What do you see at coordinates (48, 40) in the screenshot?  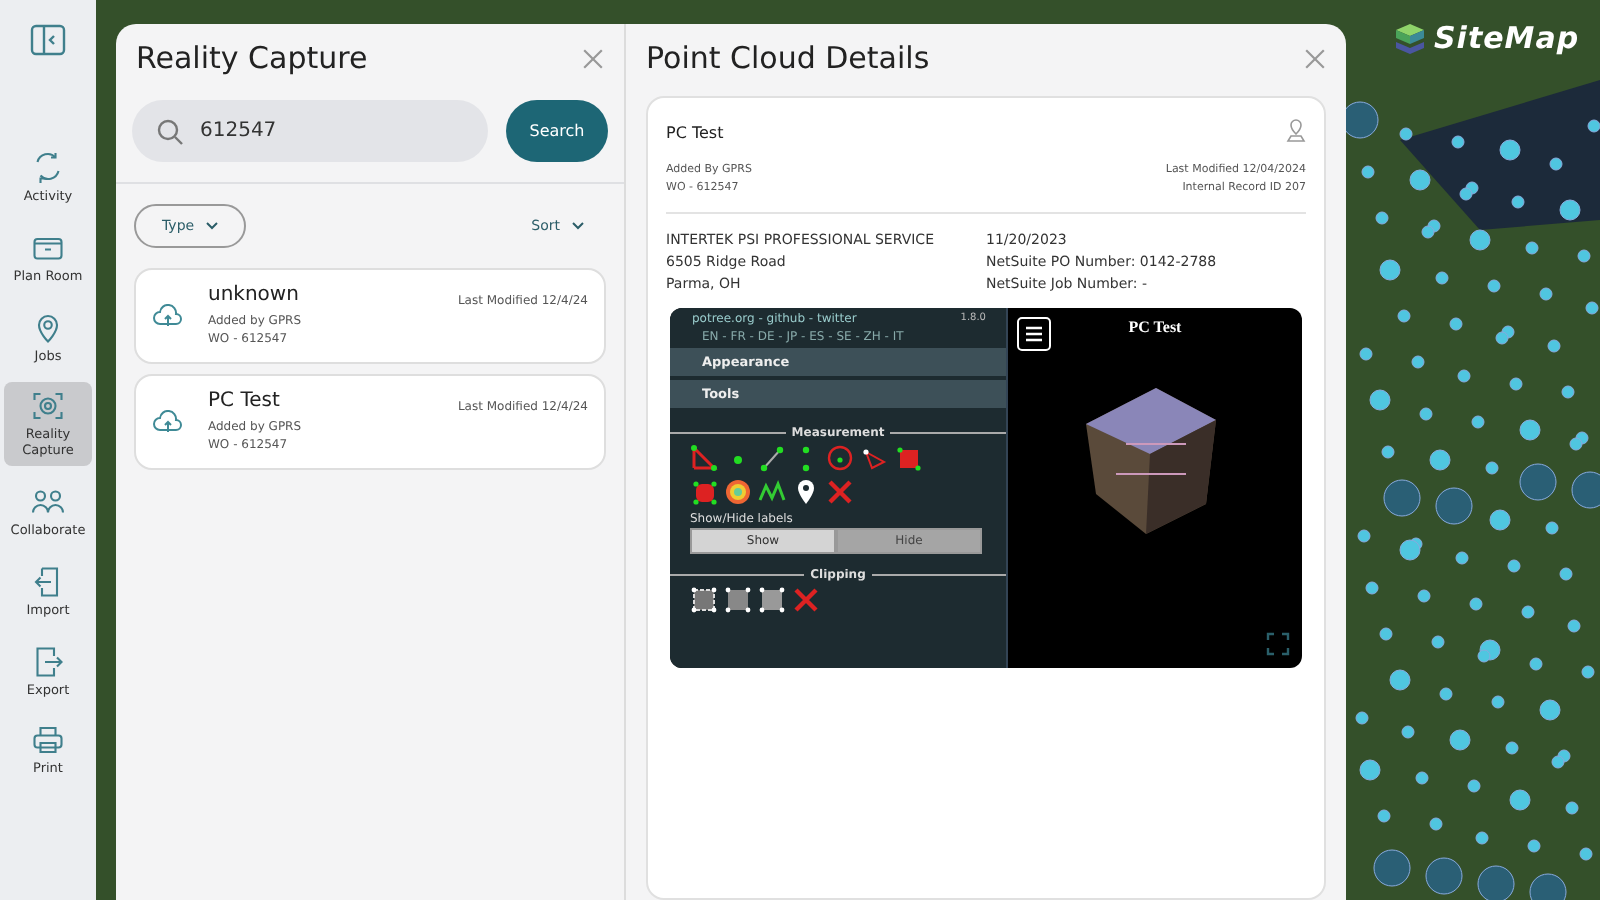 I see `collapse-panel-icon` at bounding box center [48, 40].